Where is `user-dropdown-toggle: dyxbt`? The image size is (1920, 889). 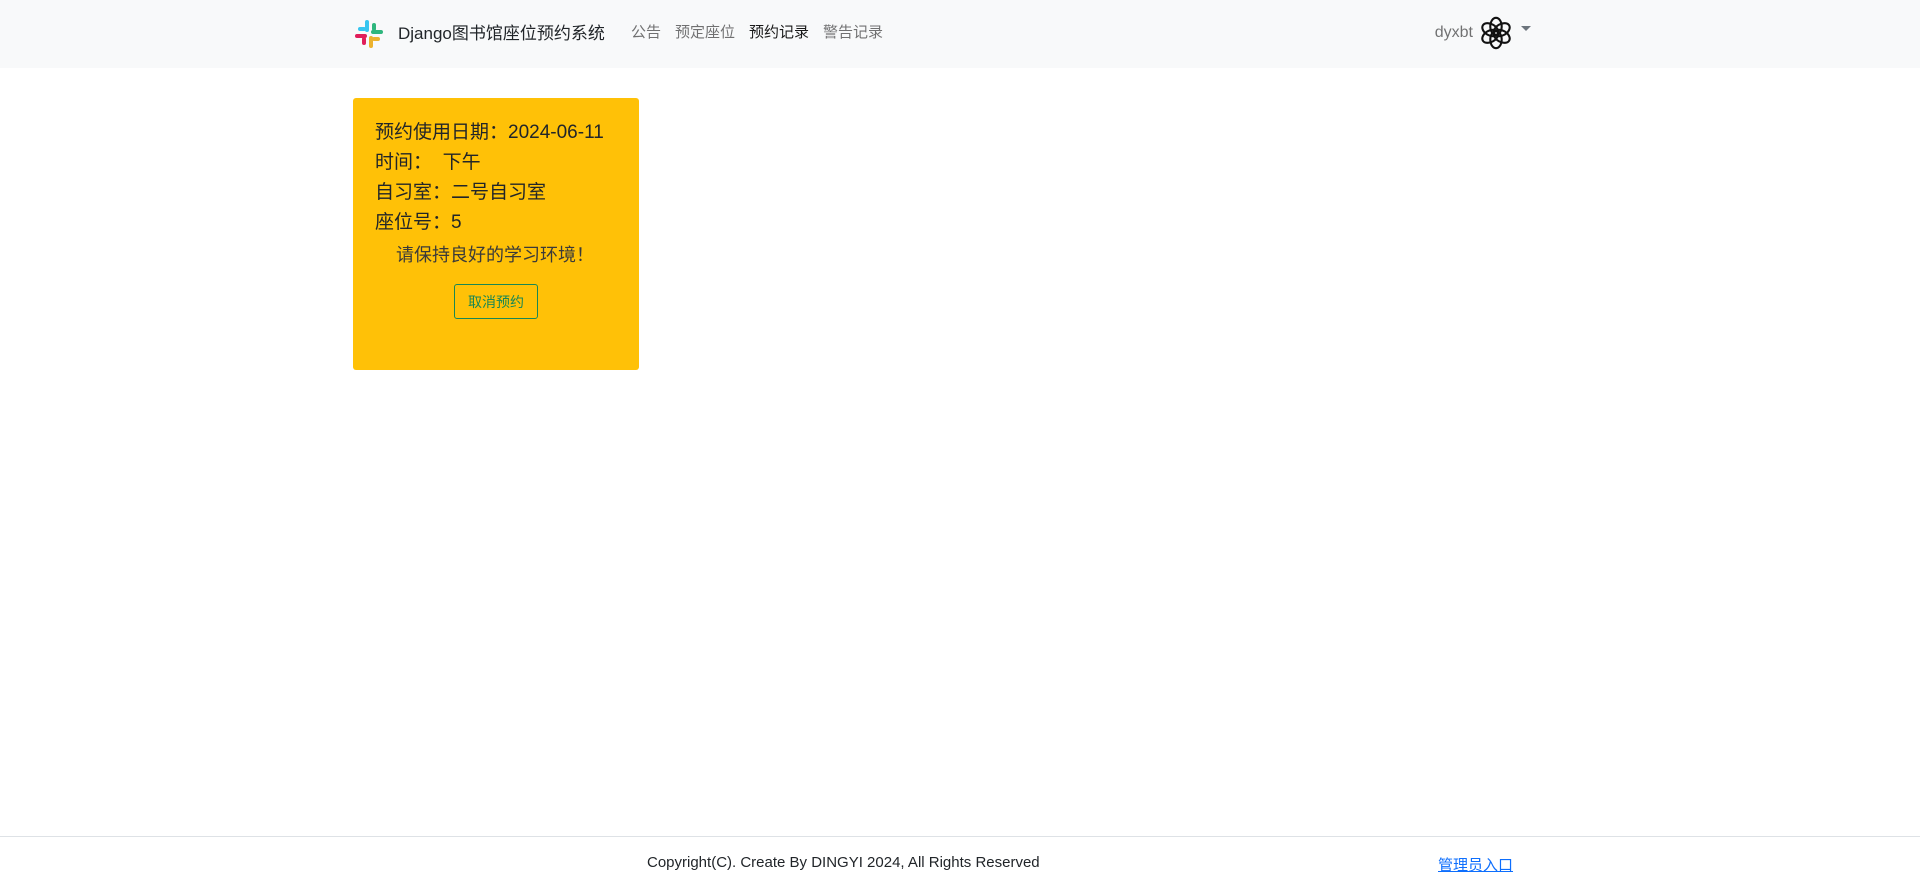
user-dropdown-toggle: dyxbt is located at coordinates (1483, 33).